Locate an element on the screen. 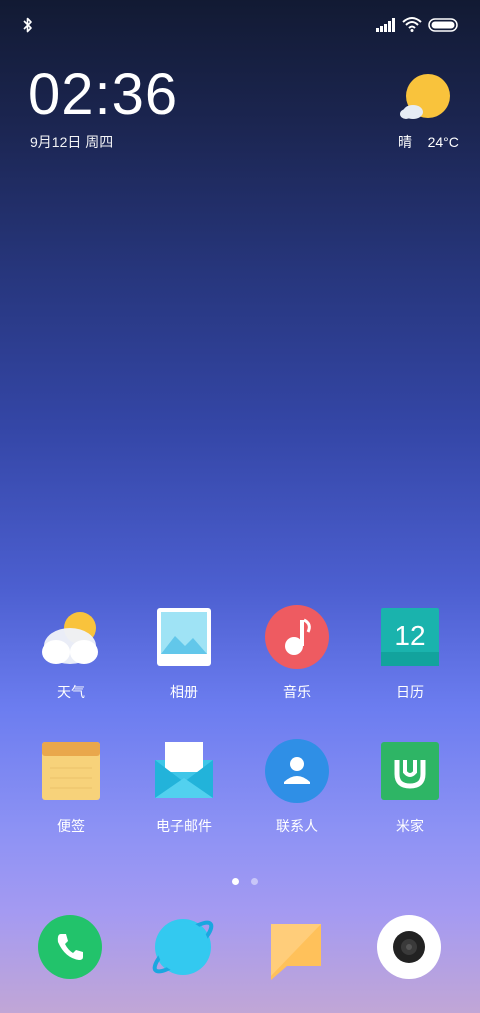 The height and width of the screenshot is (1013, 480). calendar-icon: 12 is located at coordinates (410, 639).